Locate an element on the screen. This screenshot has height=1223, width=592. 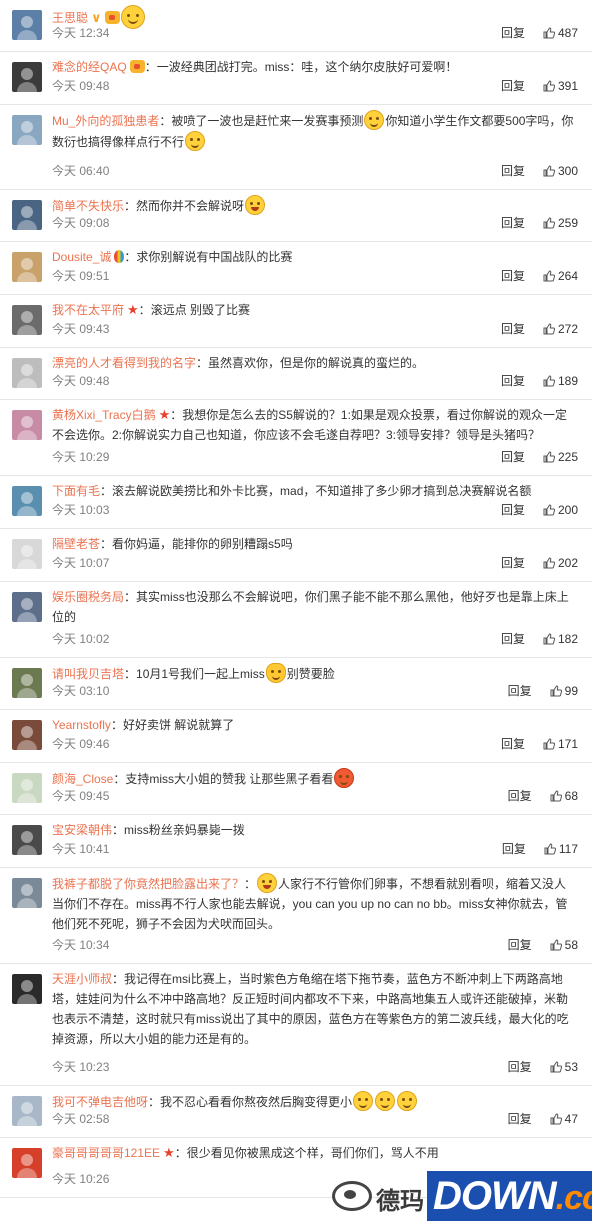
like-button: 189 is located at coordinates (560, 381).